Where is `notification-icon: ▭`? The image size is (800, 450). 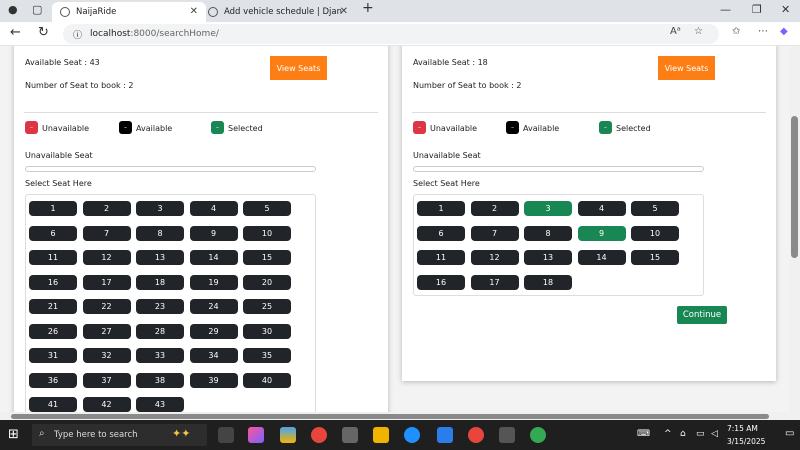
notification-icon: ▭ is located at coordinates (789, 433).